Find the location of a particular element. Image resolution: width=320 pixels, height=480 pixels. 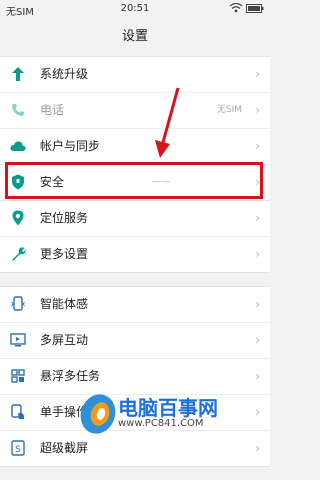

one-hand-icon is located at coordinates (18, 412).